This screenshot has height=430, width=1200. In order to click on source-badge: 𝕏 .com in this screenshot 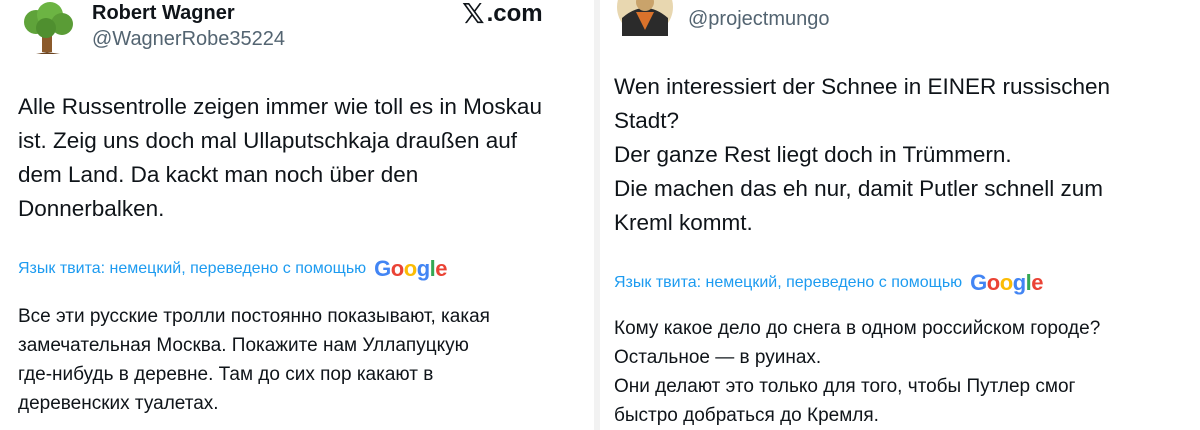, I will do `click(502, 14)`.